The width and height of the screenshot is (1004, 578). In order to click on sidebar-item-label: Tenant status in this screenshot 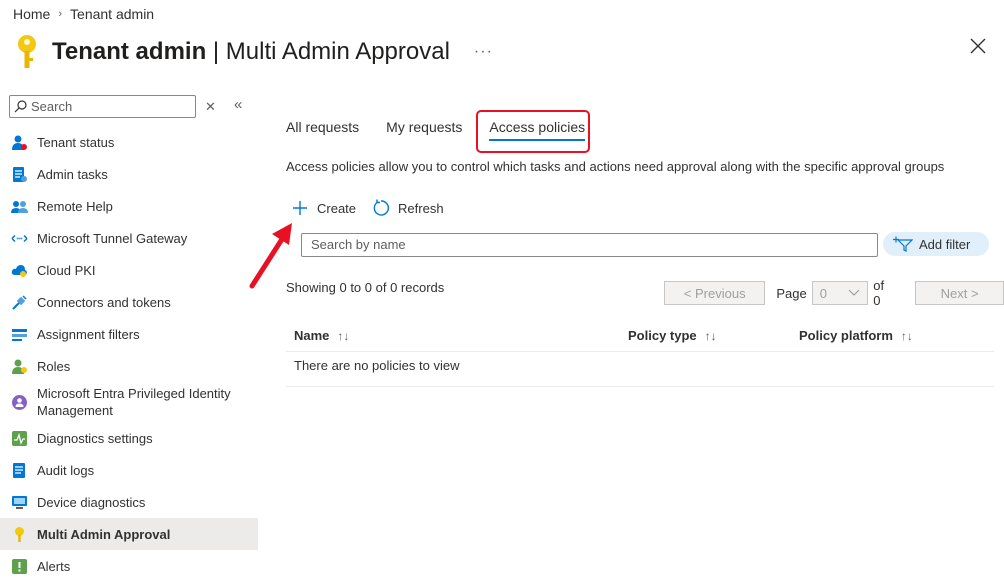, I will do `click(76, 142)`.